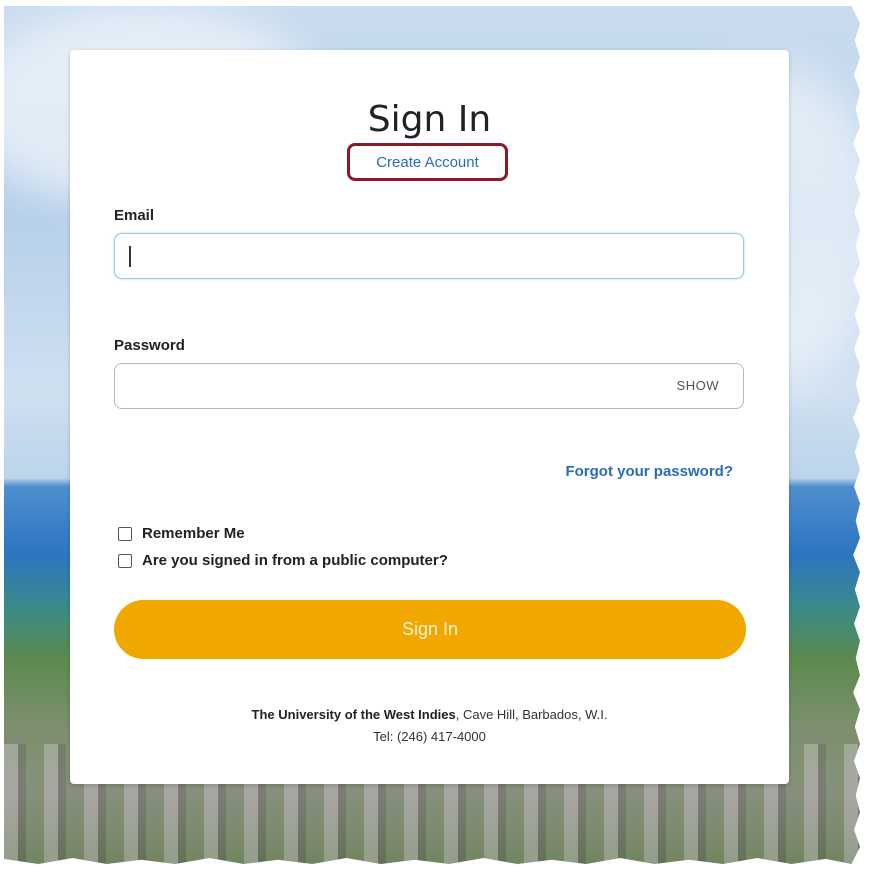 Image resolution: width=873 pixels, height=869 pixels. I want to click on forgot-password-link: Forgot your password?, so click(649, 471).